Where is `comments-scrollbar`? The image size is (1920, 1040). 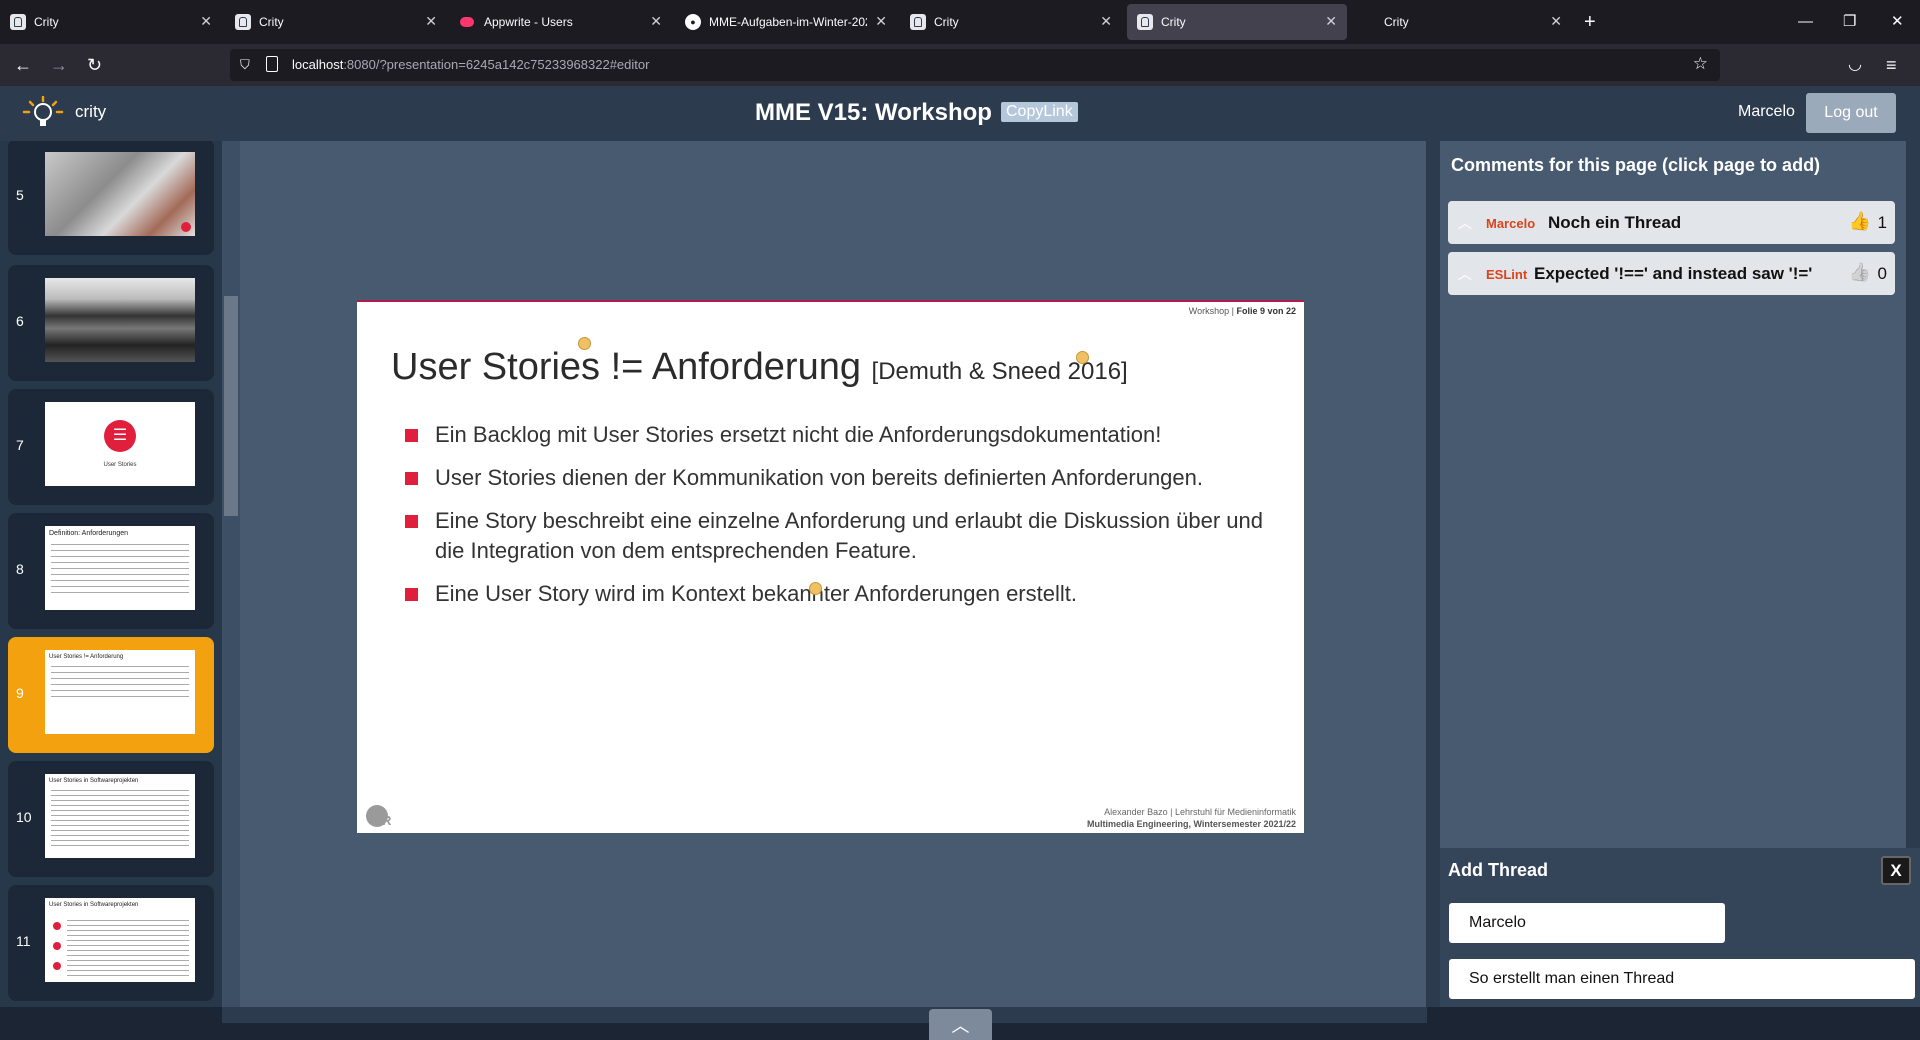 comments-scrollbar is located at coordinates (1913, 494).